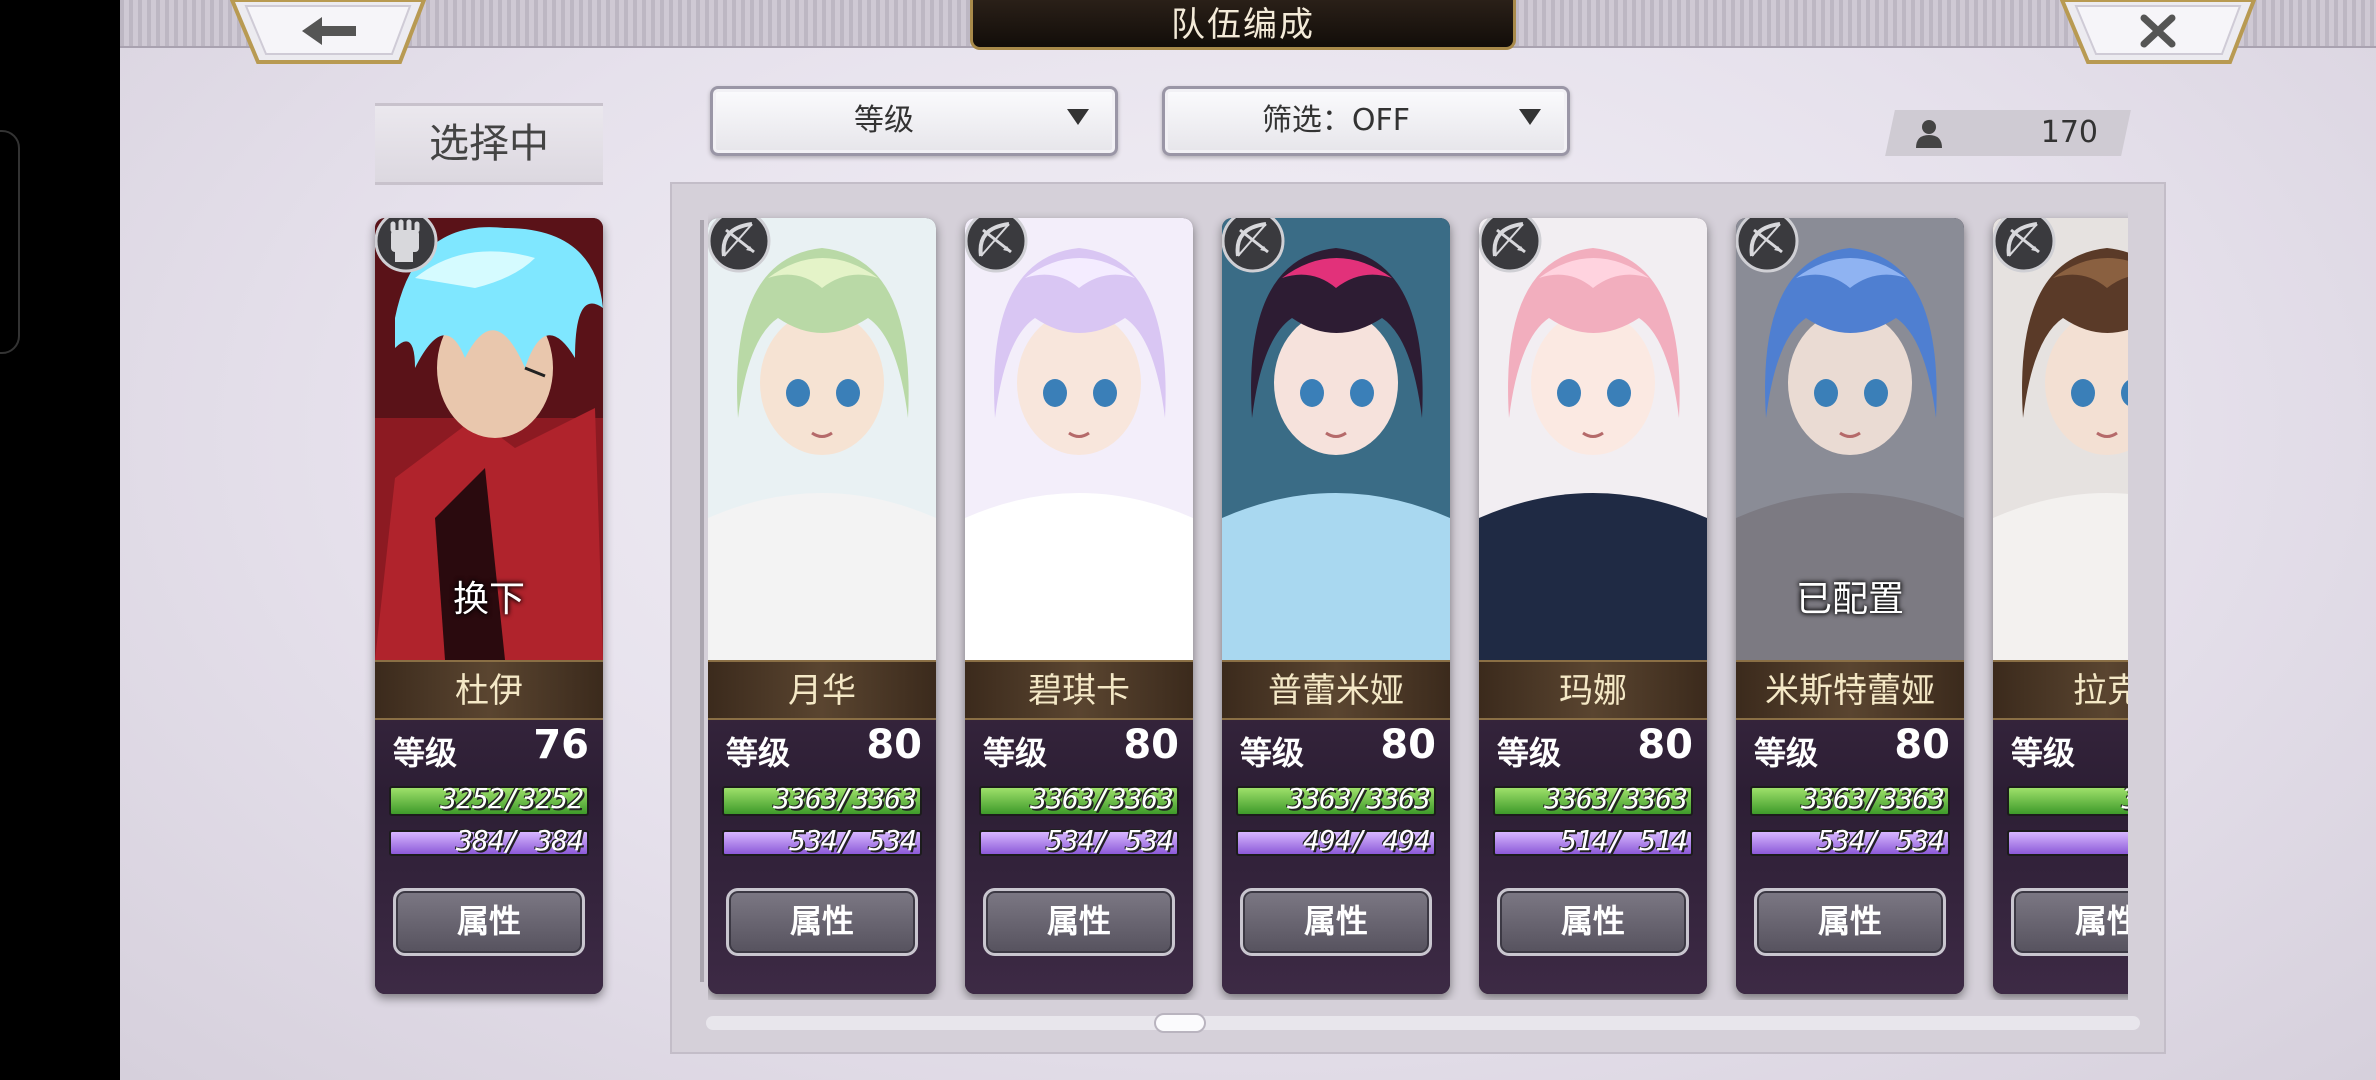 This screenshot has width=2376, height=1080. I want to click on character-card: 月华 等级 80 3363/3363 534/ 534 属性, so click(822, 606).